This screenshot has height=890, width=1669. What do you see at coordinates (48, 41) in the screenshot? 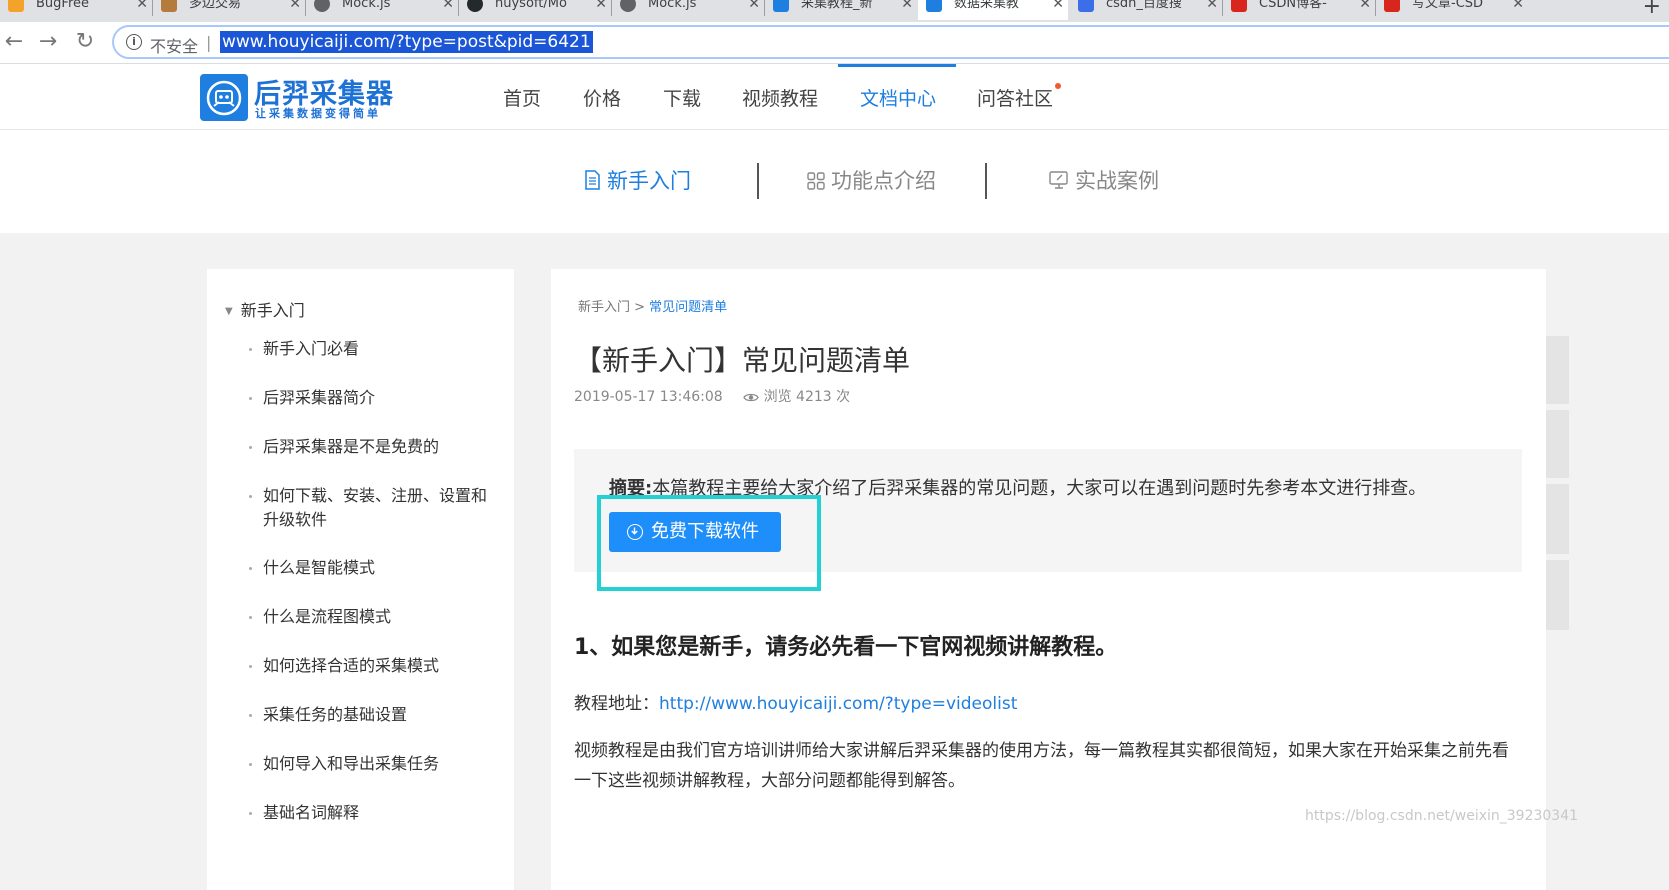
I see `forward-arrow-icon: →` at bounding box center [48, 41].